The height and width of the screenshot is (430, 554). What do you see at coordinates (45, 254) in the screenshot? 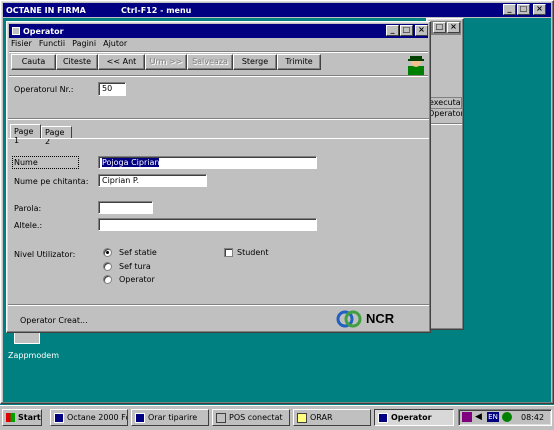
I see `nivel-utilizator-label: Nivel Utilizator:` at bounding box center [45, 254].